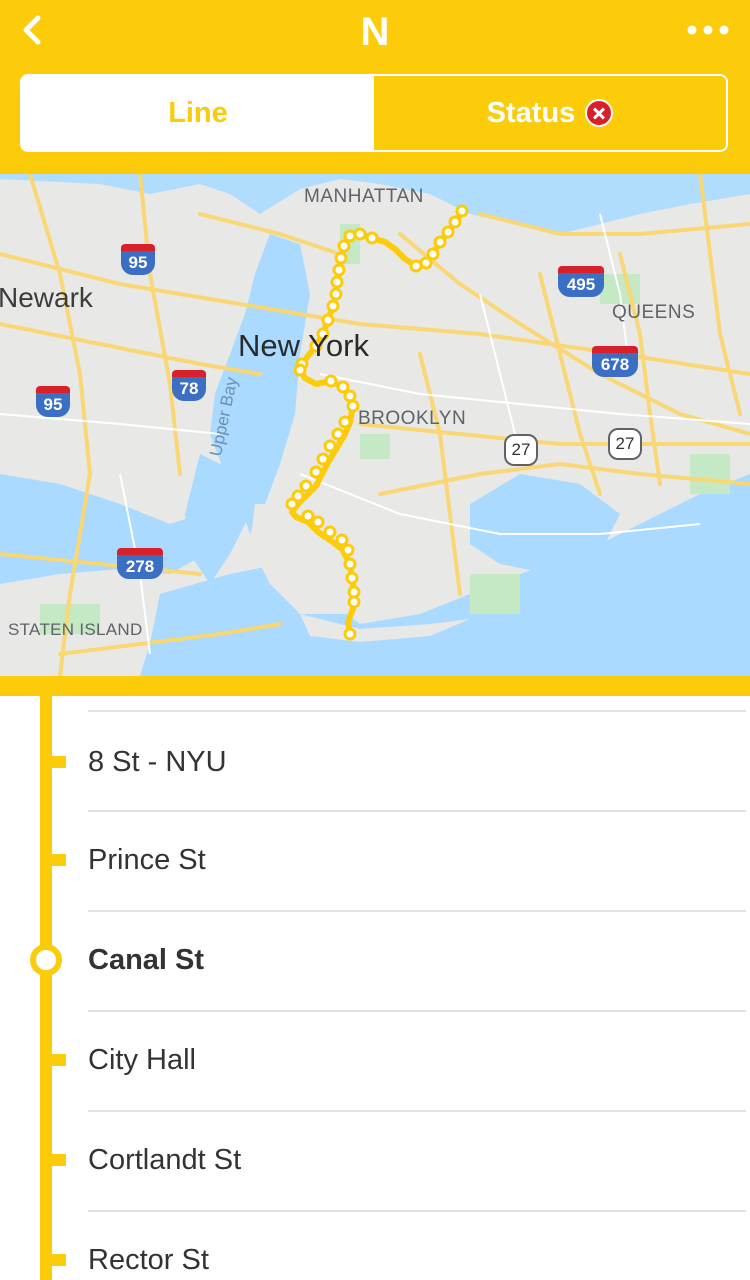 The height and width of the screenshot is (1280, 750). I want to click on interstate-shield-icon: 78, so click(189, 387).